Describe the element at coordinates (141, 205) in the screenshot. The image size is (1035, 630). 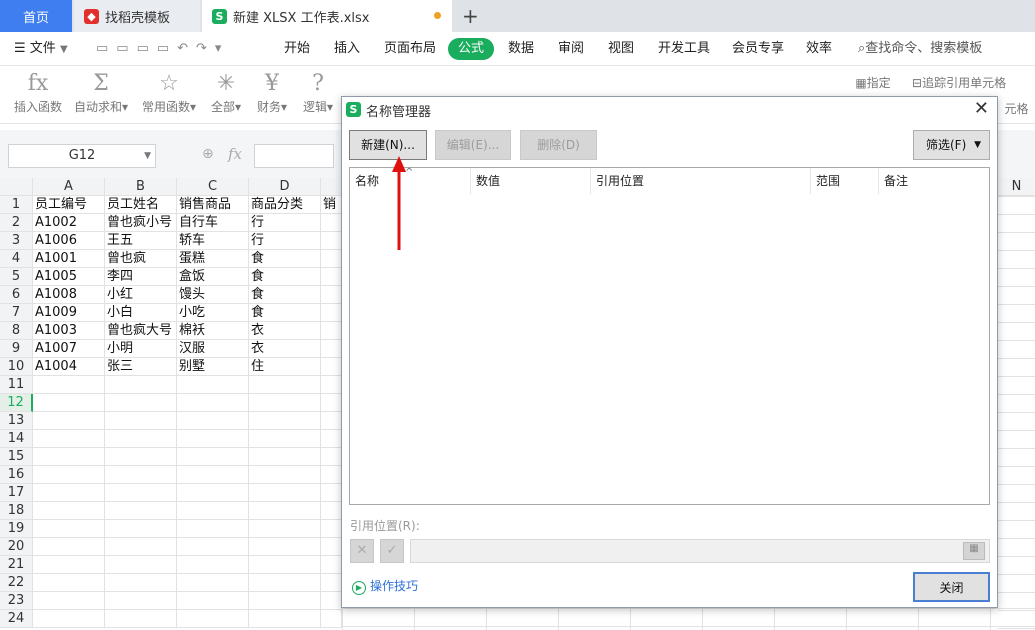
I see `grid-cell: 员工姓名` at that location.